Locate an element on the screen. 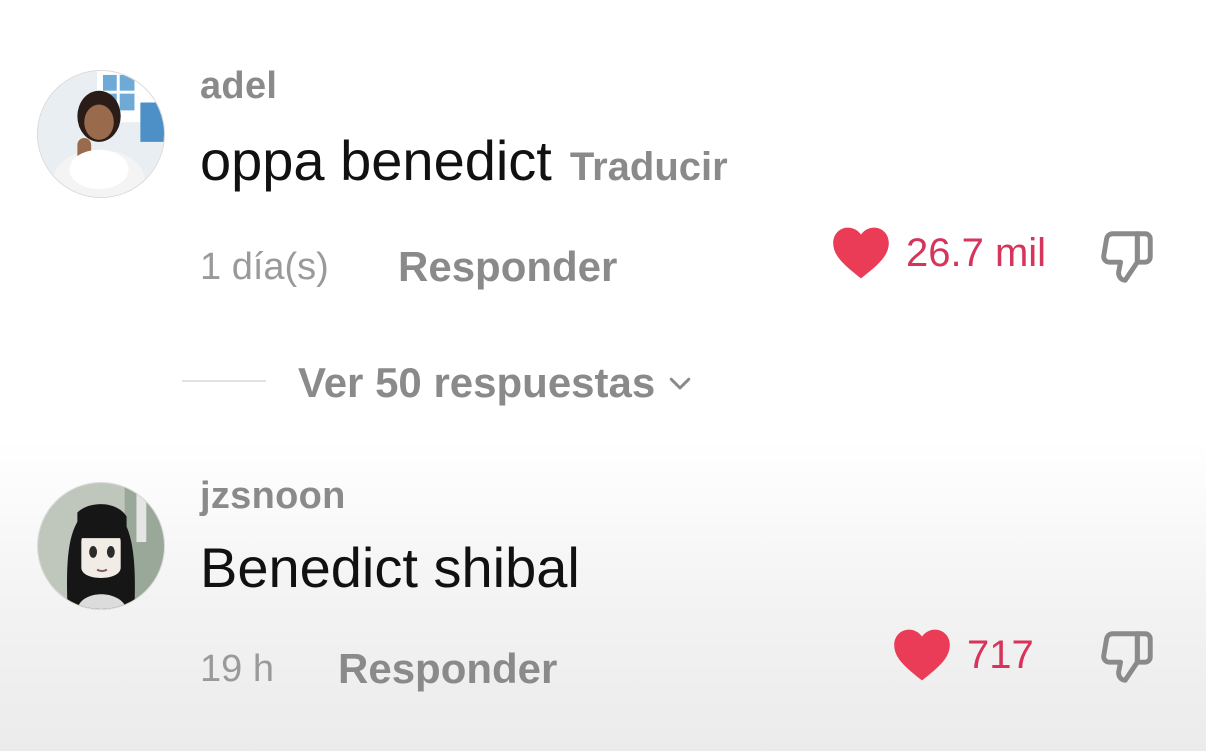 This screenshot has height=751, width=1206. like-button: 26.7 mil is located at coordinates (939, 253).